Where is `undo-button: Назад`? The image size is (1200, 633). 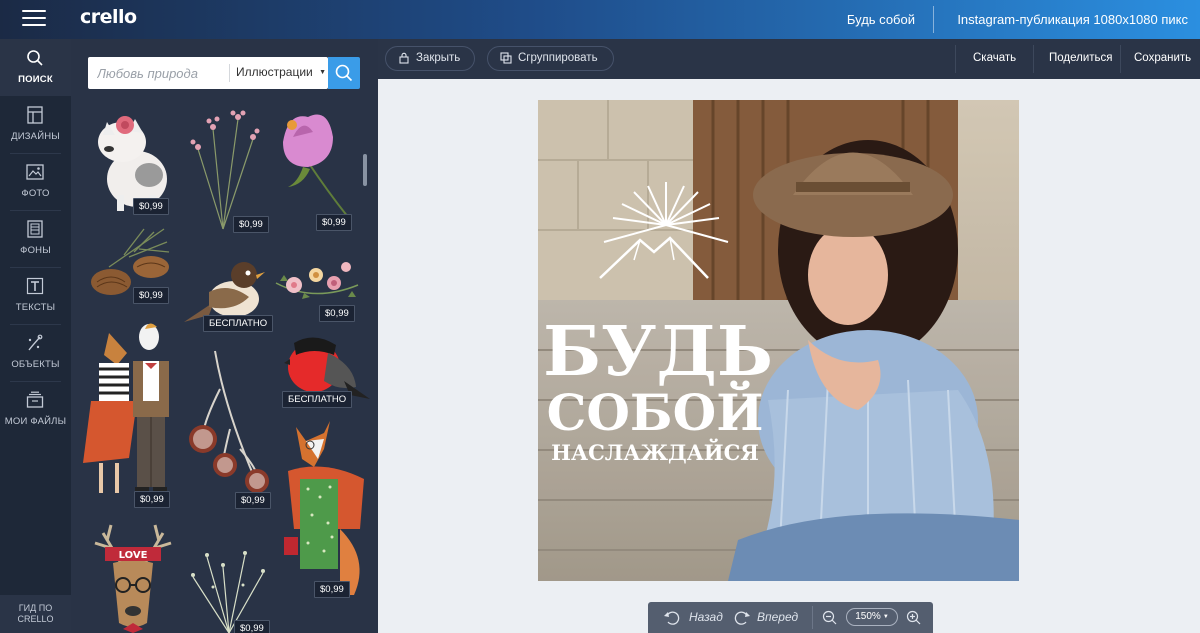 undo-button: Назад is located at coordinates (706, 617).